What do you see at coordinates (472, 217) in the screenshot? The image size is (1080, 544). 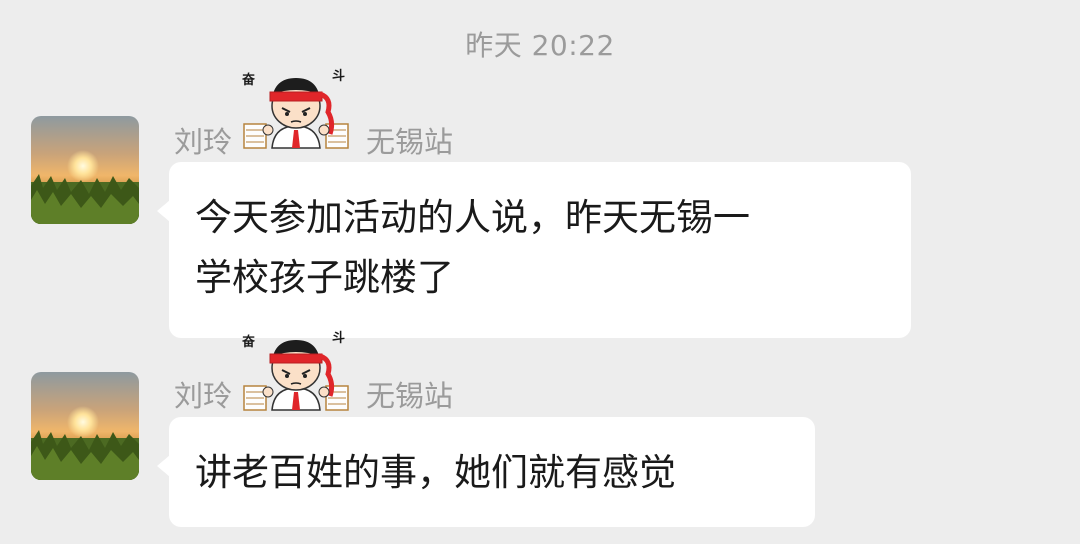 I see `message-line: 今天参加活动的人说，昨天无锡一` at bounding box center [472, 217].